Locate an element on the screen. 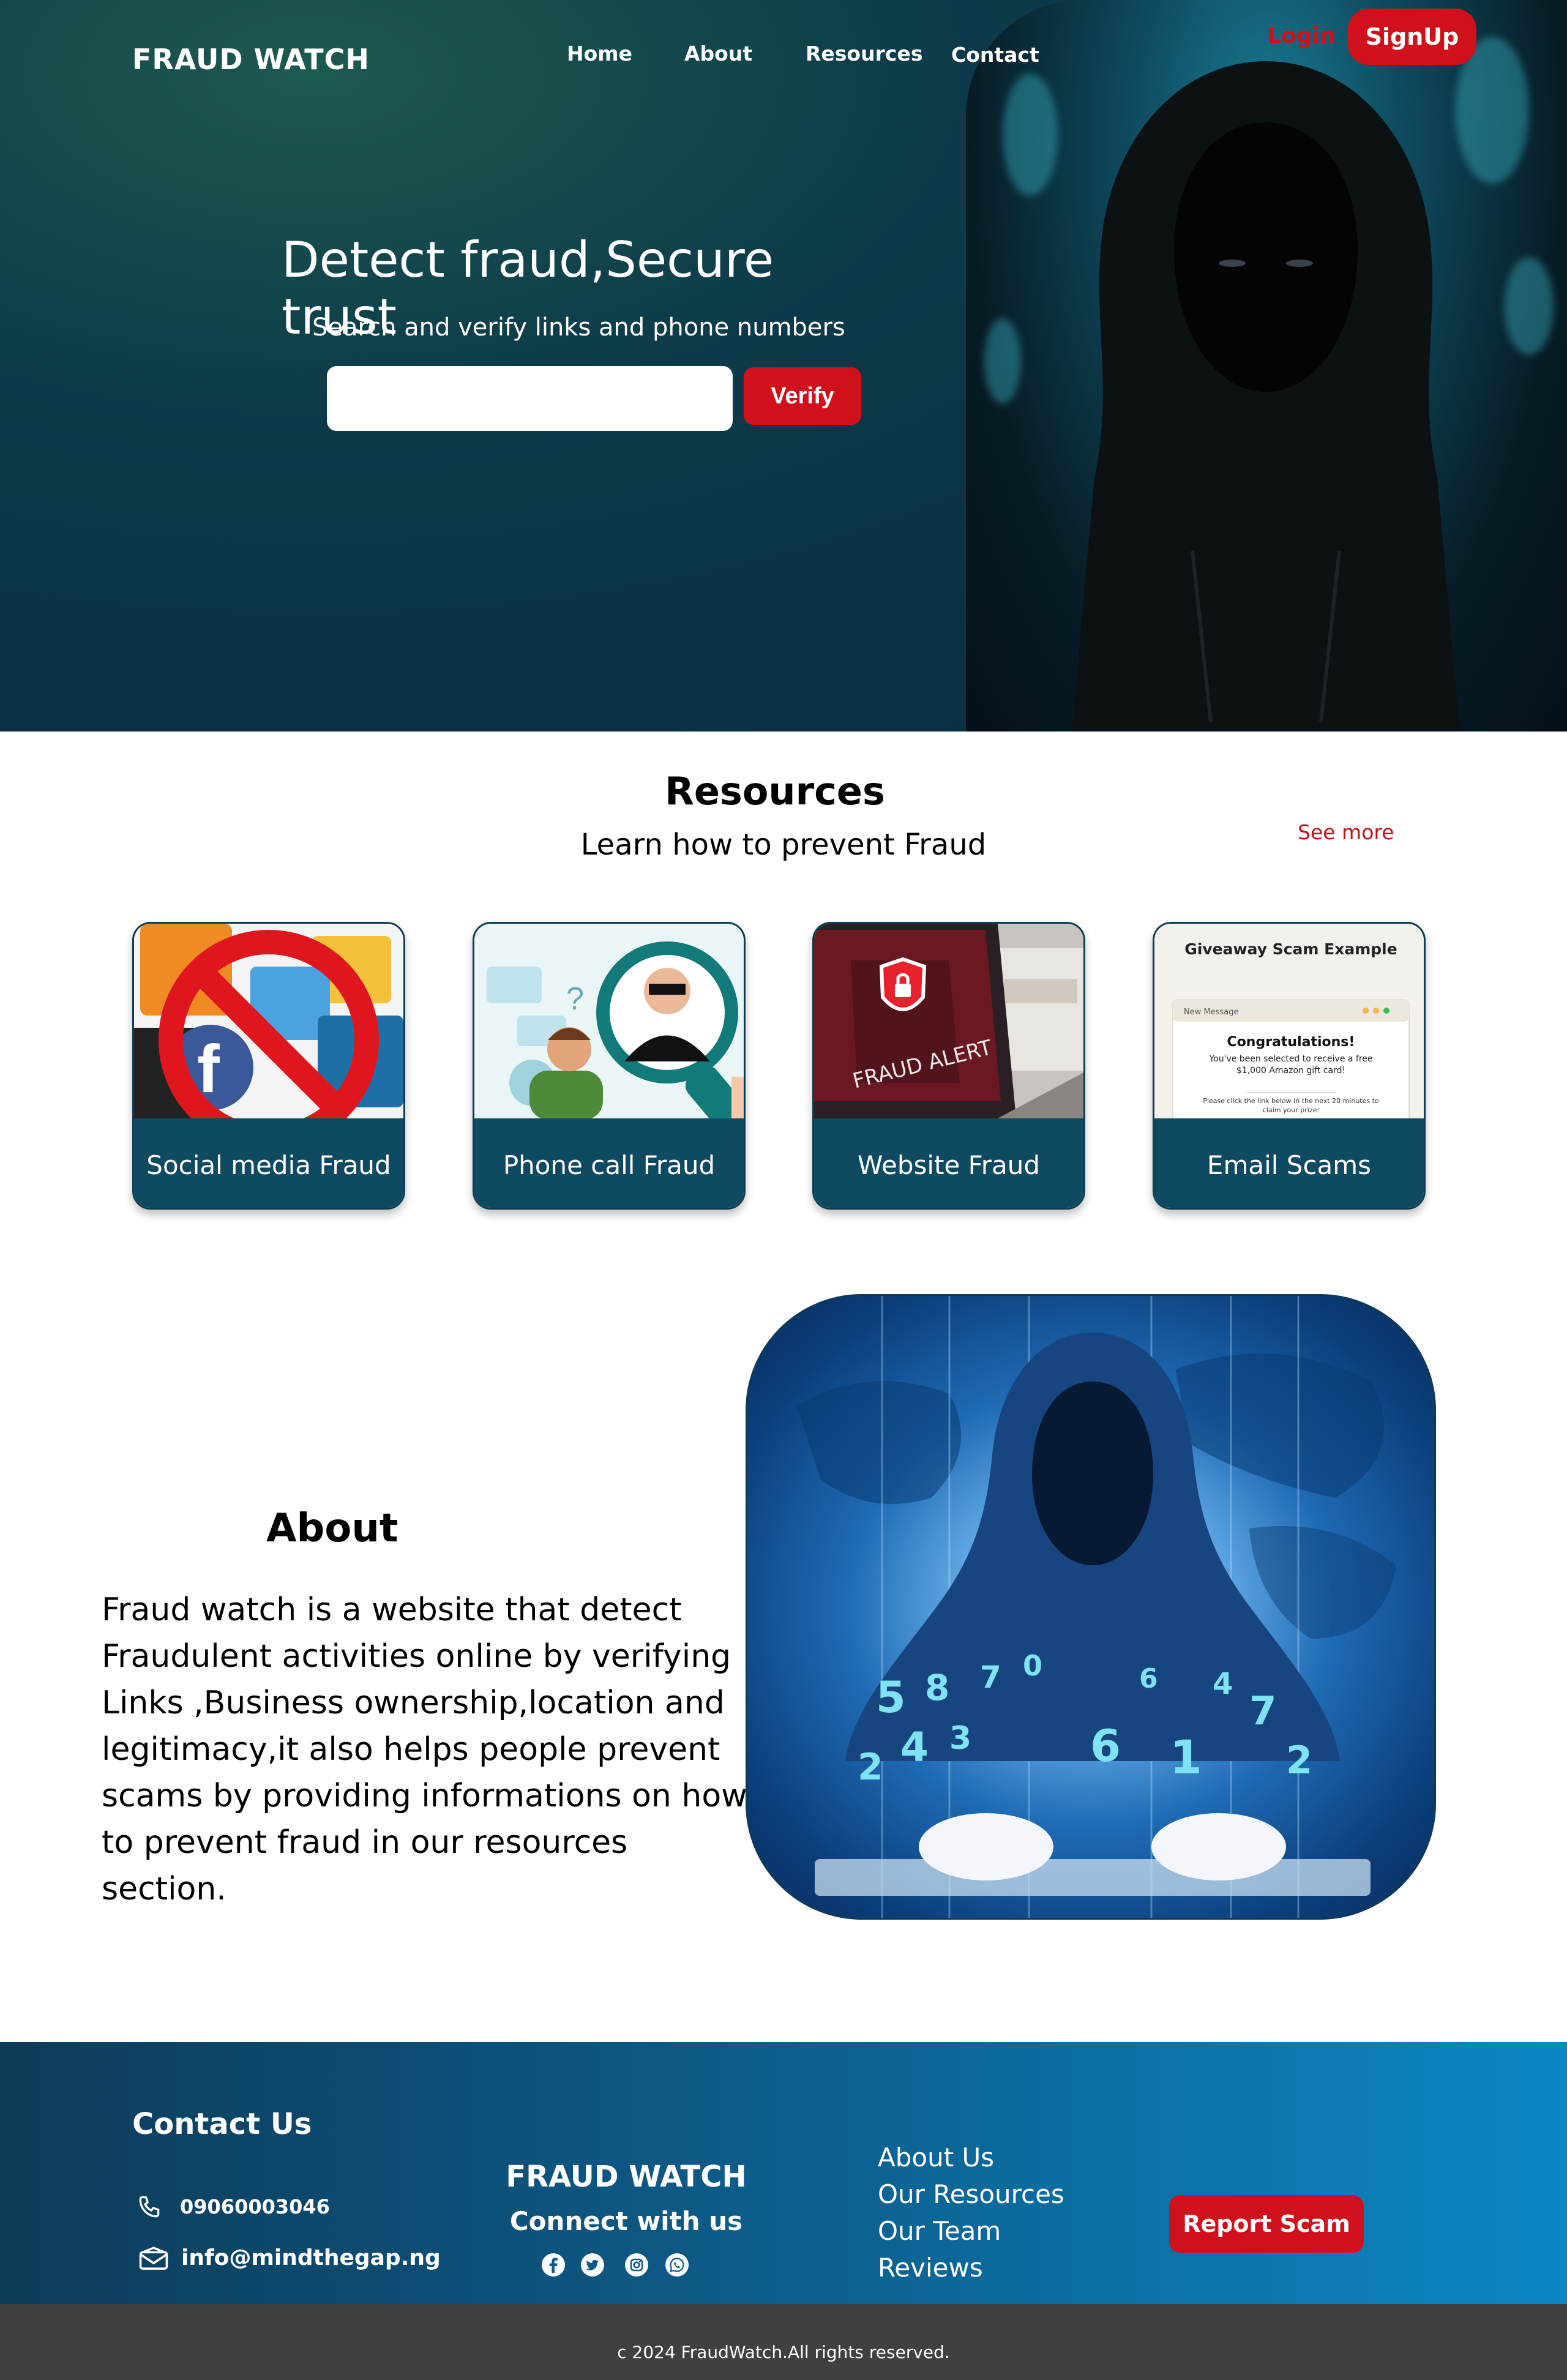 This screenshot has width=1567, height=2380. resources-title: Resources is located at coordinates (775, 792).